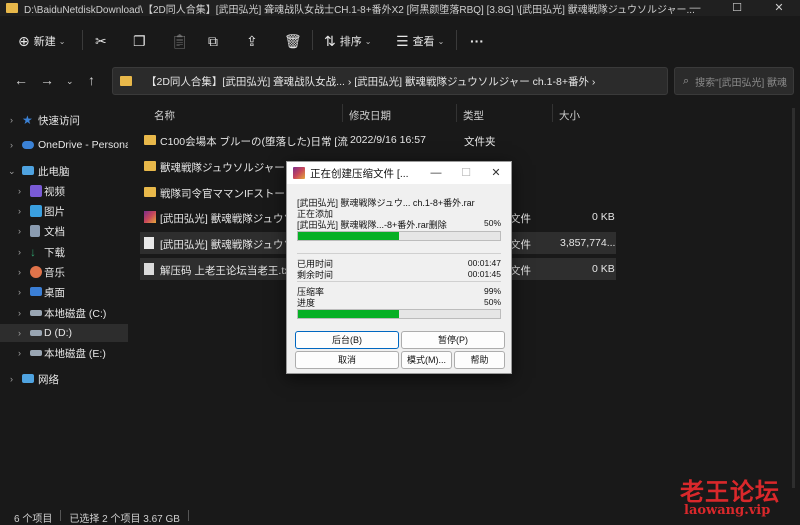 The image size is (800, 525). What do you see at coordinates (496, 173) in the screenshot?
I see `dialog-close-button: ✕` at bounding box center [496, 173].